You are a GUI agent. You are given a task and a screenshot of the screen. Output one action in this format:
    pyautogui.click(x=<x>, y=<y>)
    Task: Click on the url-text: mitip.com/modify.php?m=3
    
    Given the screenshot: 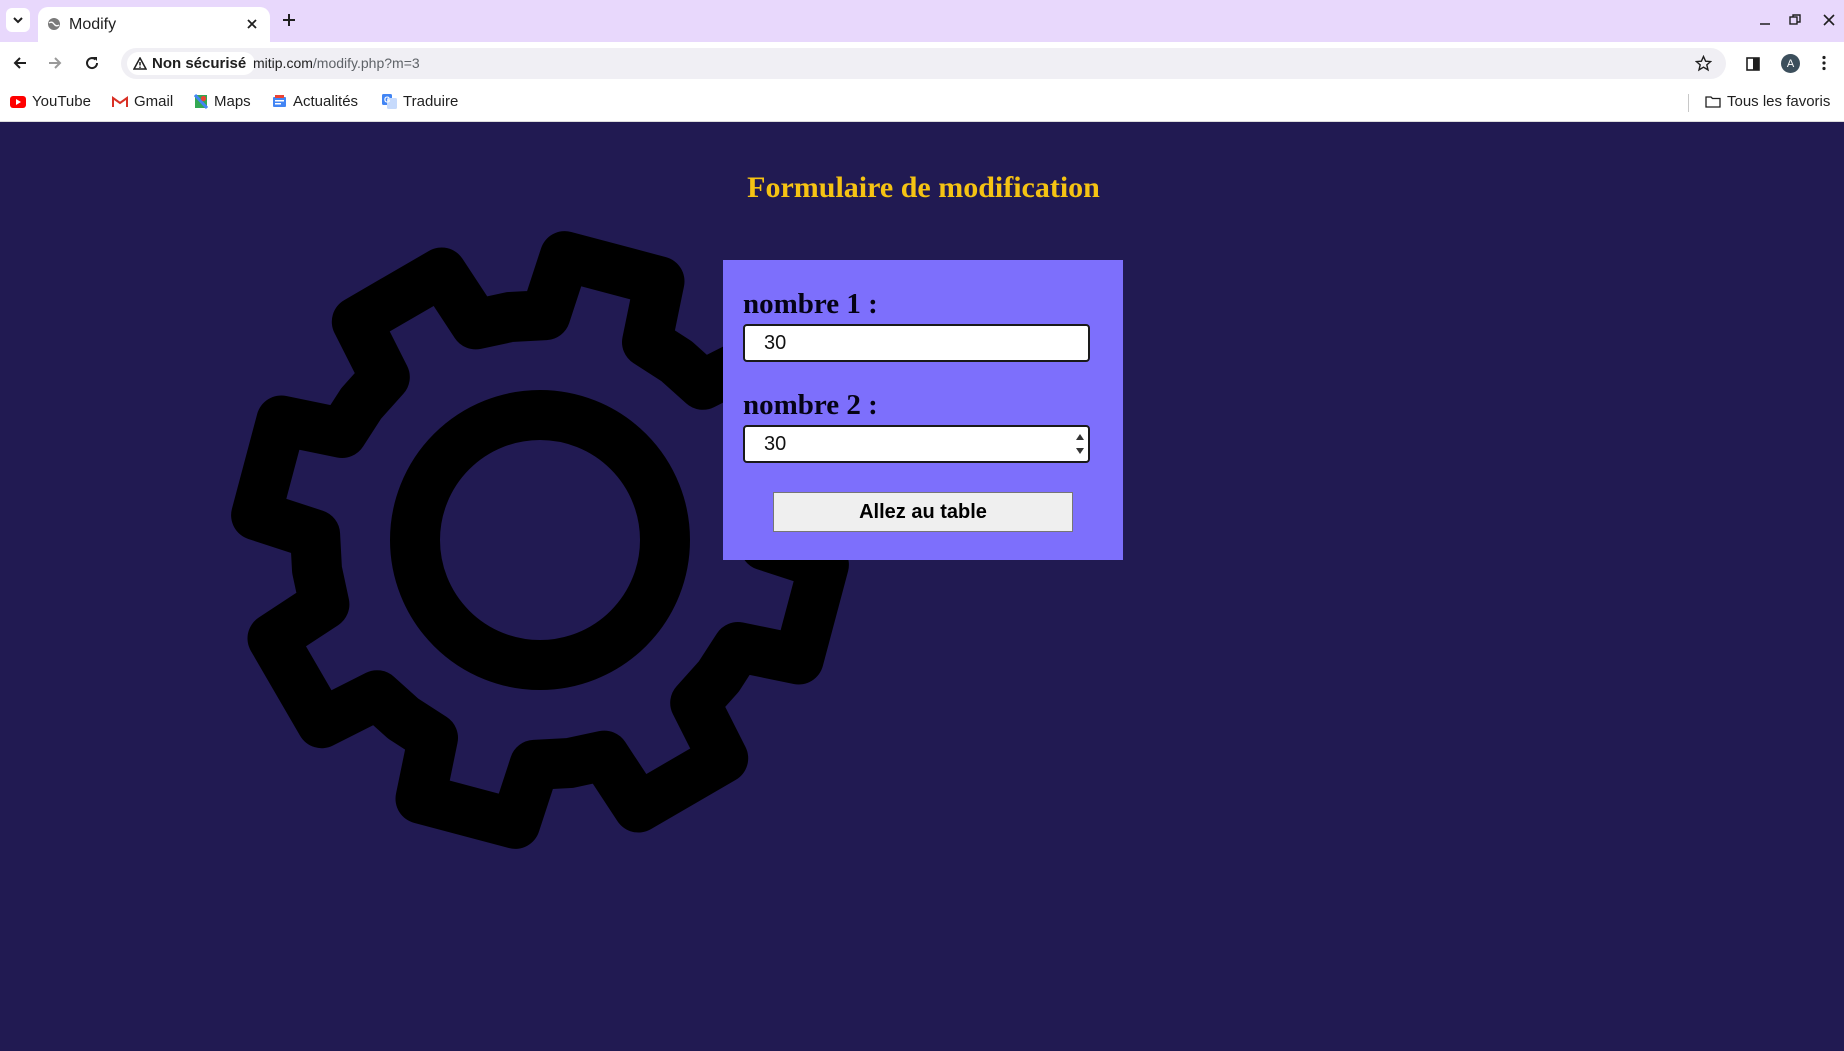 What is the action you would take?
    pyautogui.click(x=336, y=63)
    